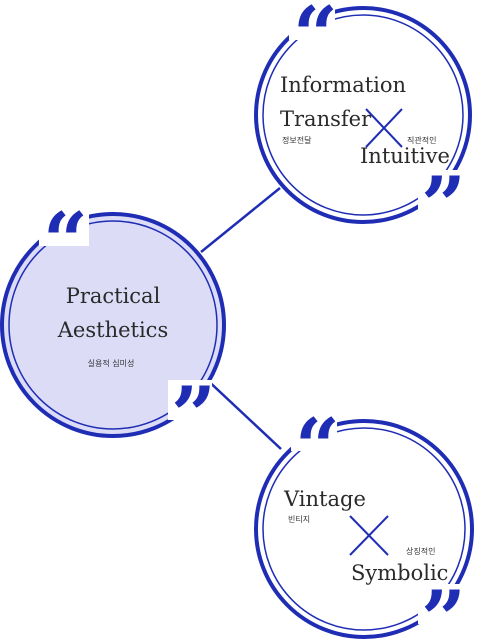 Image resolution: width=477 pixels, height=641 pixels. What do you see at coordinates (343, 85) in the screenshot?
I see `node-information-line1: Information` at bounding box center [343, 85].